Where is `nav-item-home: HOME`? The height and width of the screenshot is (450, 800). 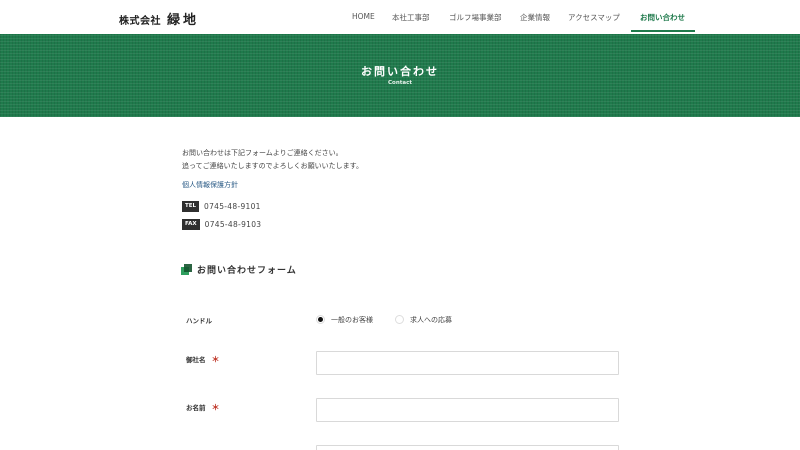 nav-item-home: HOME is located at coordinates (363, 16).